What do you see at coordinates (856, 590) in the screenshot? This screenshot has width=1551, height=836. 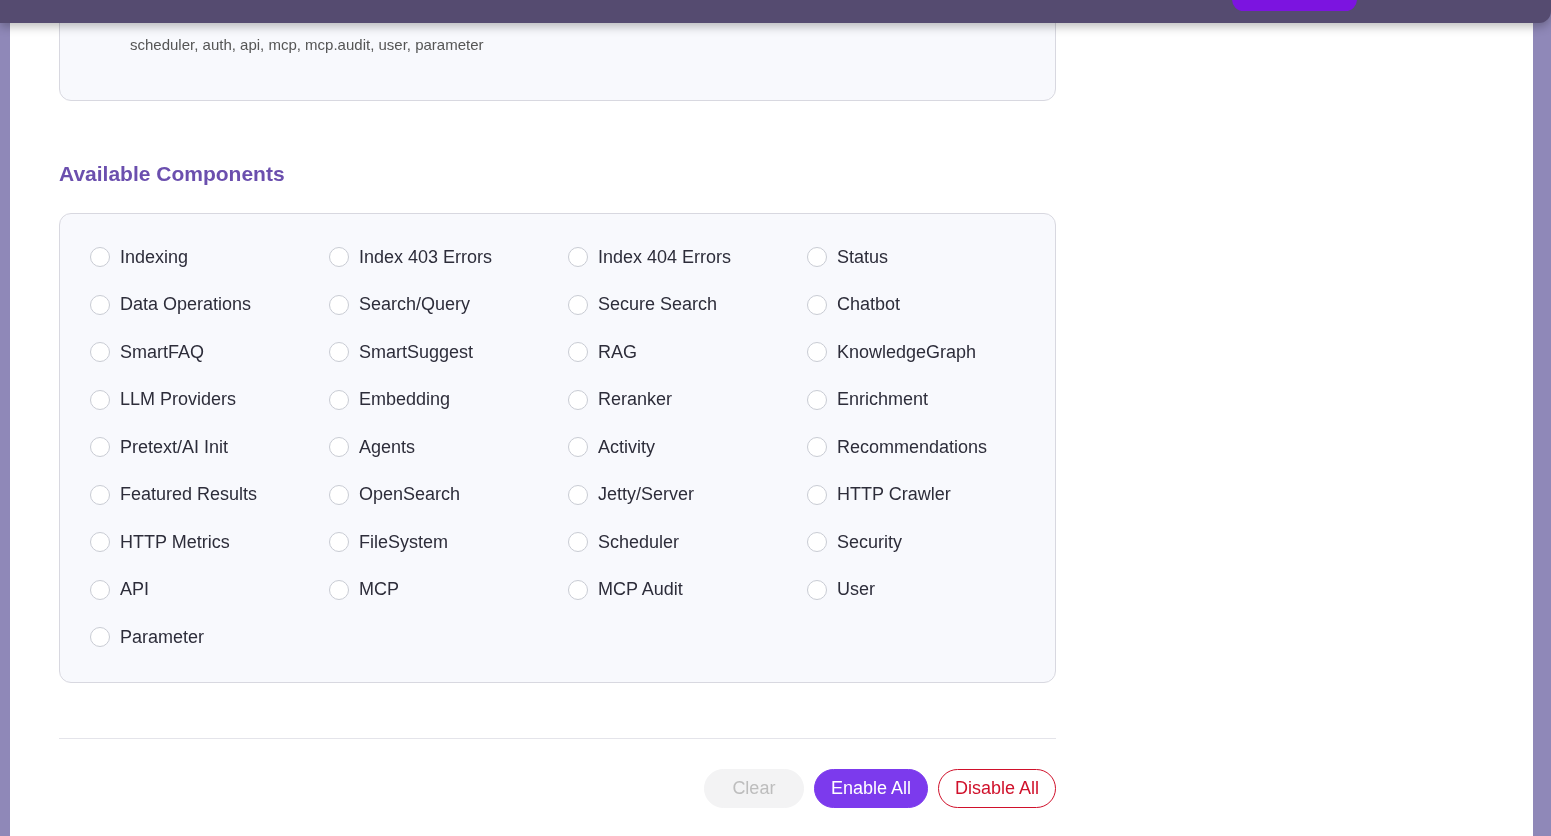 I see `checkbox-label: User` at bounding box center [856, 590].